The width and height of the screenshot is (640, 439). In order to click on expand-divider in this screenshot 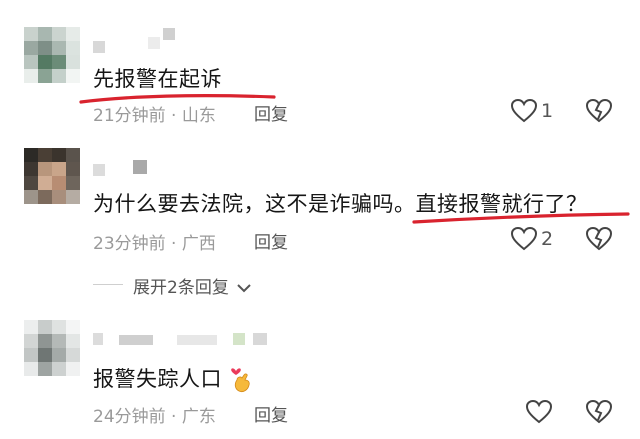, I will do `click(108, 284)`.